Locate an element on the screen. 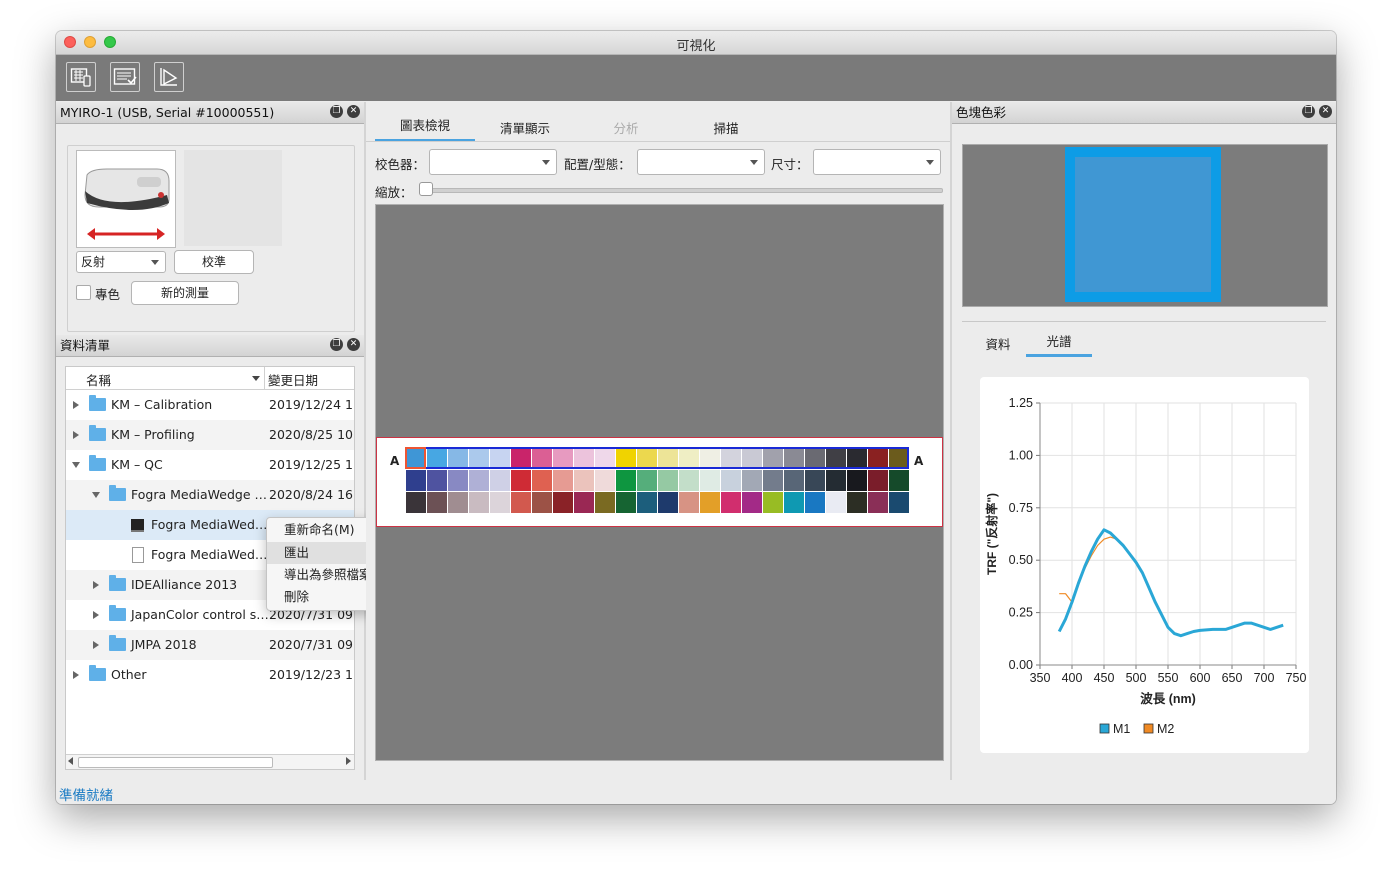  chart-play-icon is located at coordinates (169, 77).